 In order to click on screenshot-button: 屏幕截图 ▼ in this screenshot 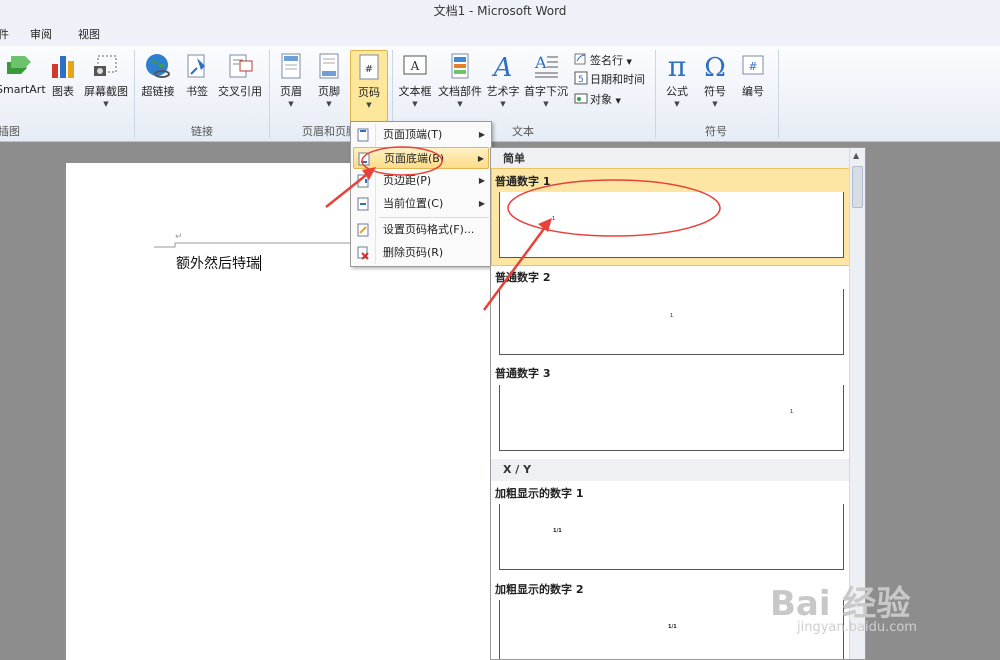, I will do `click(106, 80)`.